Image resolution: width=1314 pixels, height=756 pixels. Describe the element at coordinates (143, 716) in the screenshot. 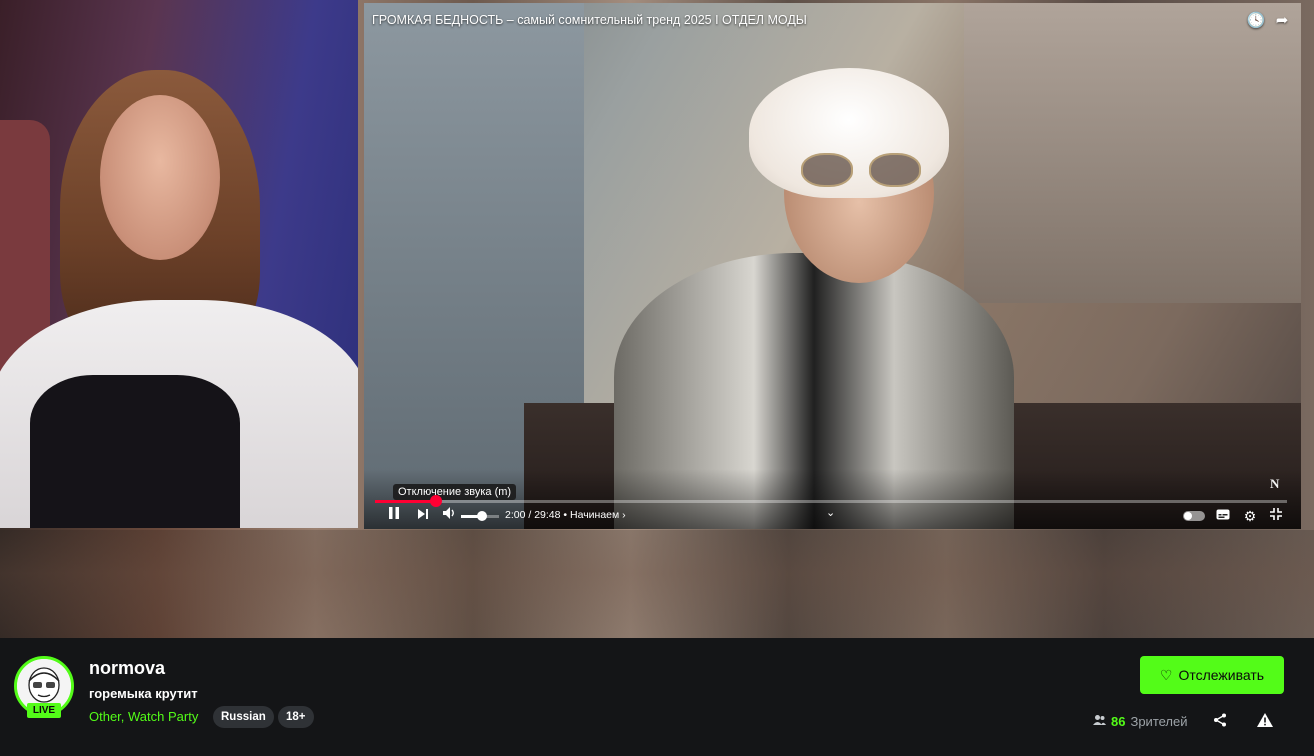

I see `category-link: Other, Watch Party` at that location.